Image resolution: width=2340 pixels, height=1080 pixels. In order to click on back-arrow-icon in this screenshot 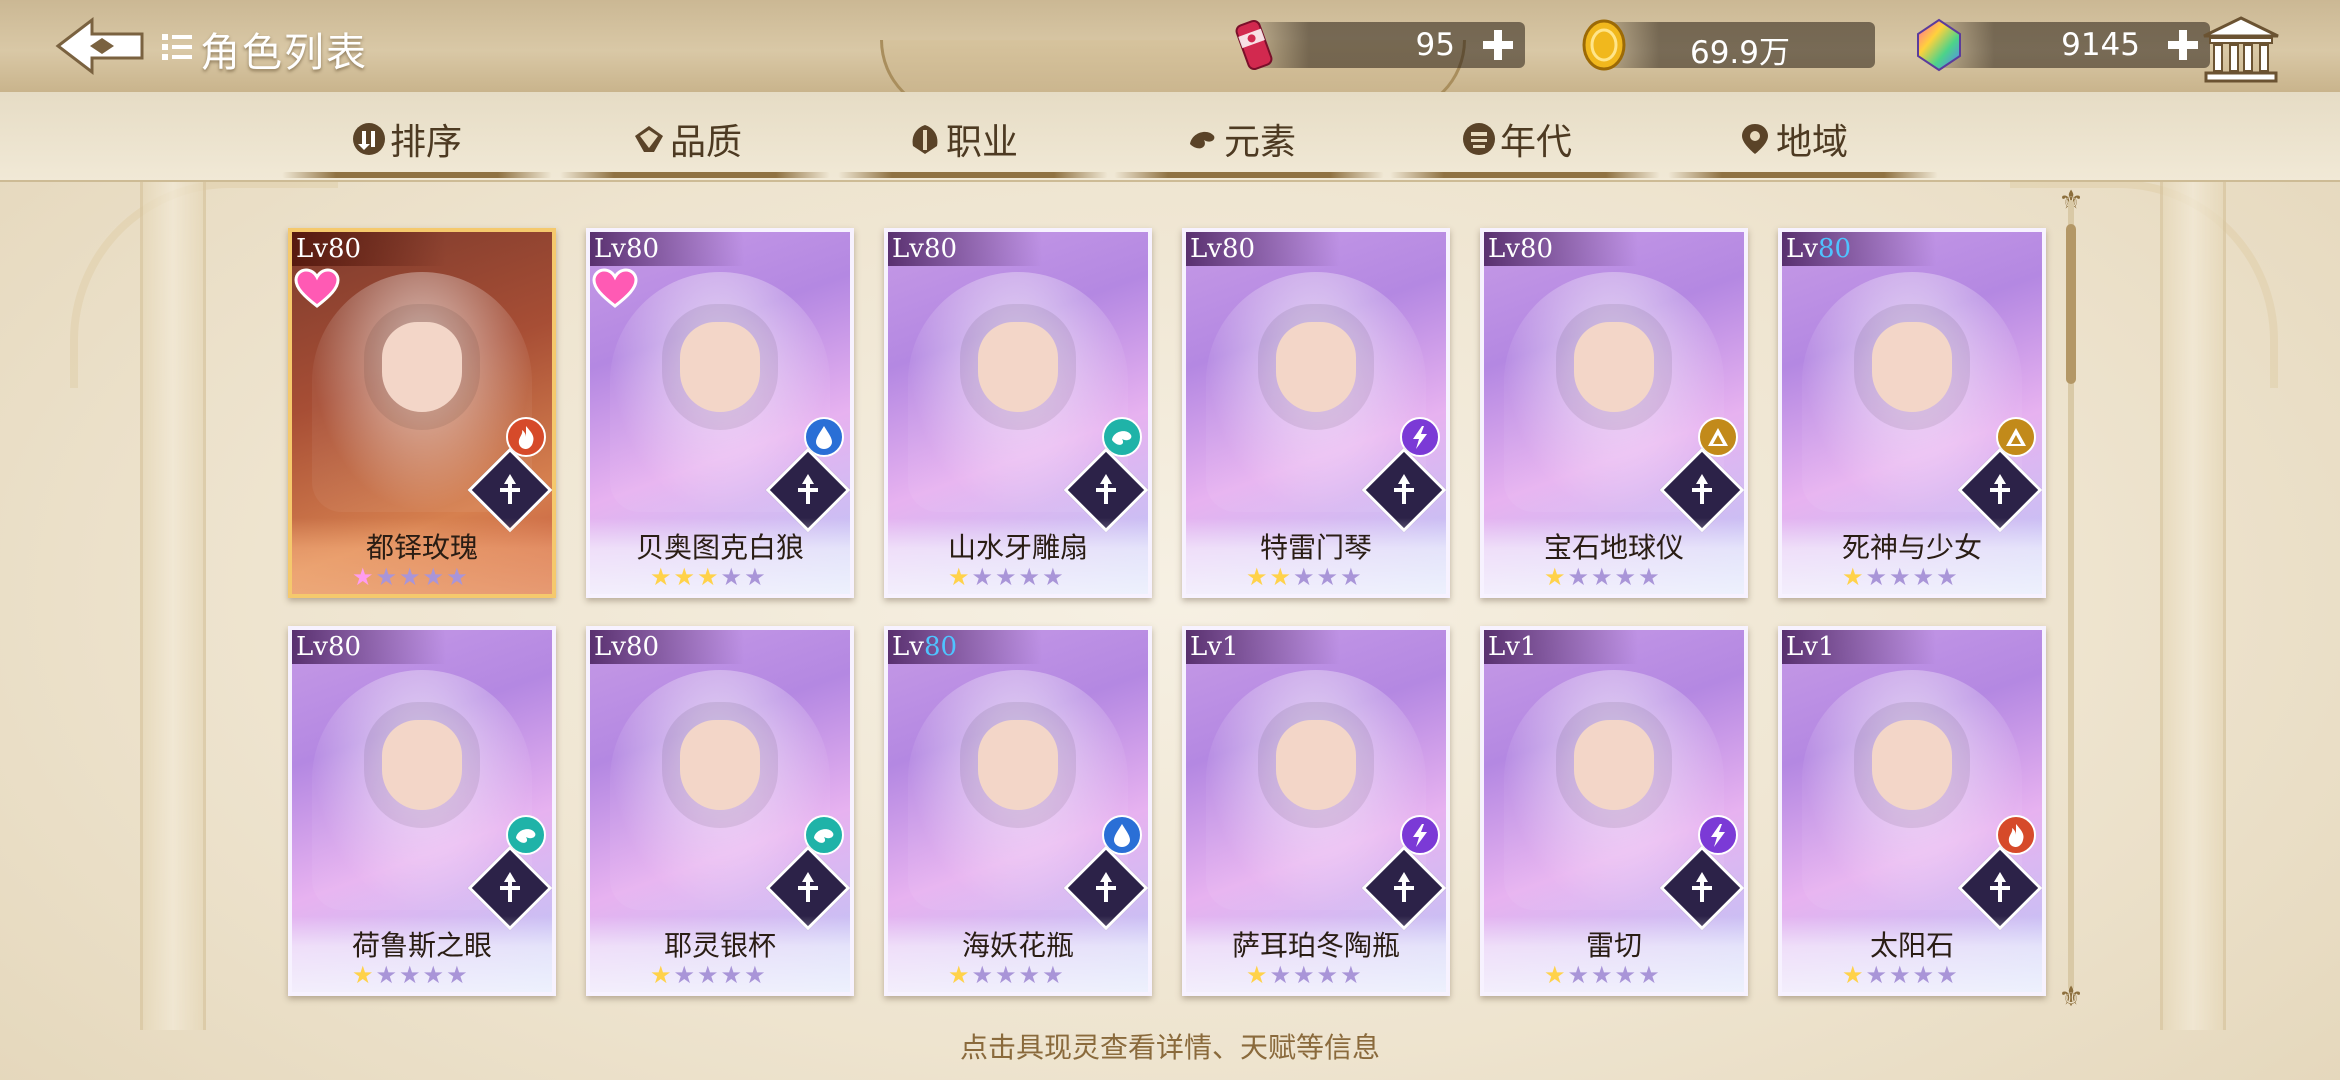, I will do `click(99, 46)`.